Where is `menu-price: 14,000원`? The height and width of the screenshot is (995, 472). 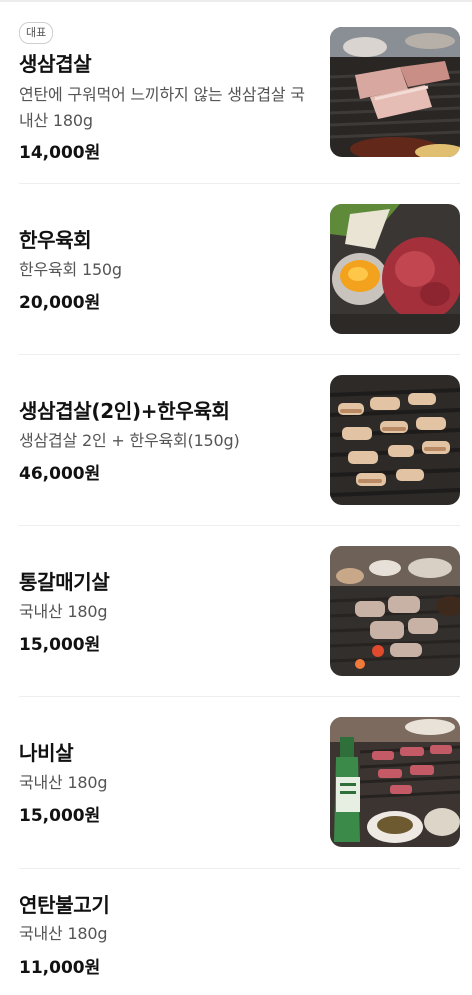 menu-price: 14,000원 is located at coordinates (60, 153).